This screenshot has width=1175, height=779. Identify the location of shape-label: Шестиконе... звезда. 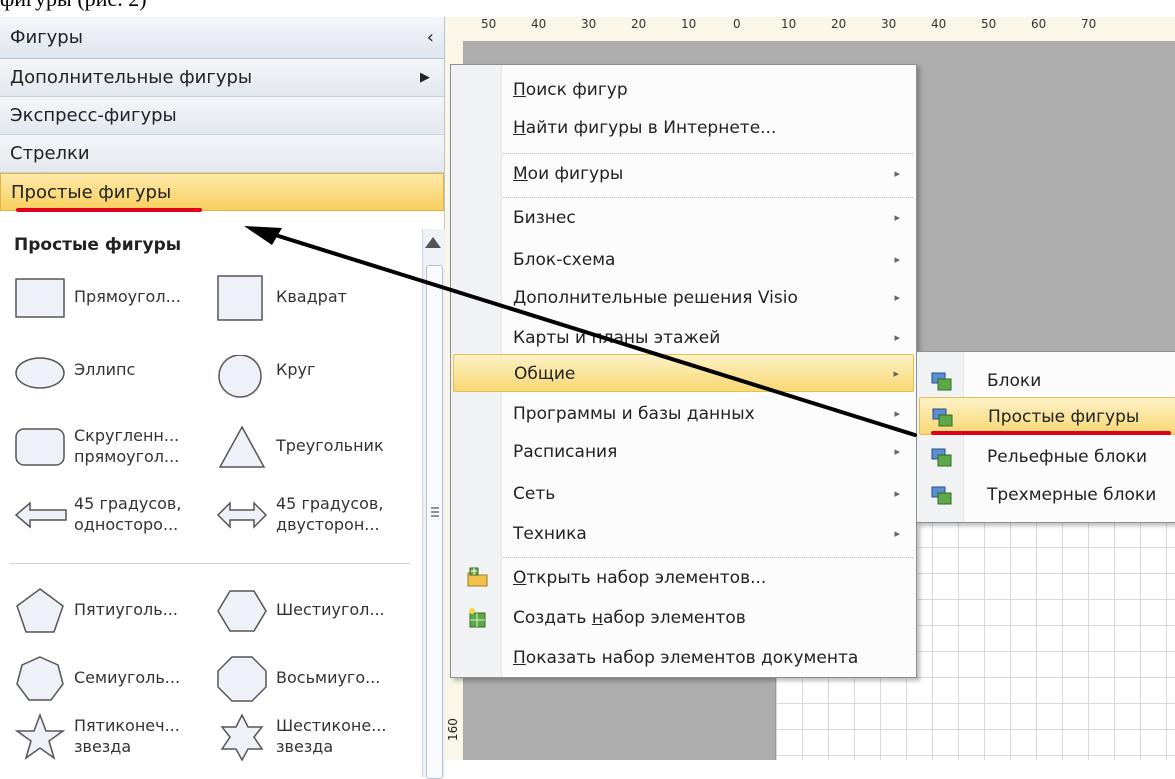
(331, 736).